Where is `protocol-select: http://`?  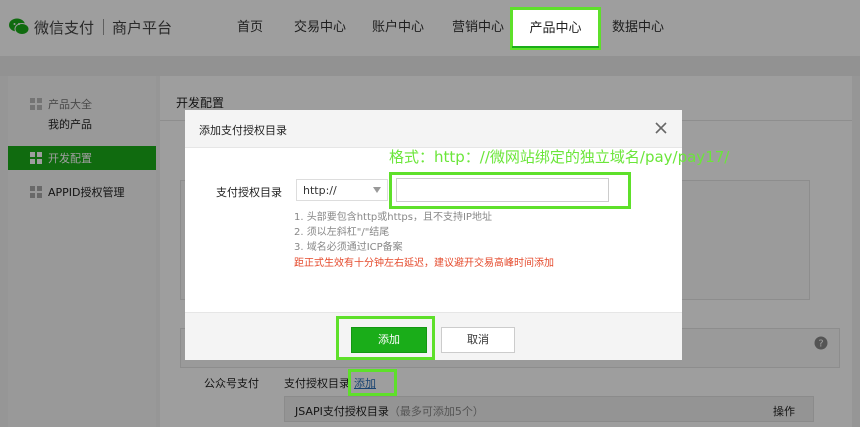 protocol-select: http:// is located at coordinates (342, 190).